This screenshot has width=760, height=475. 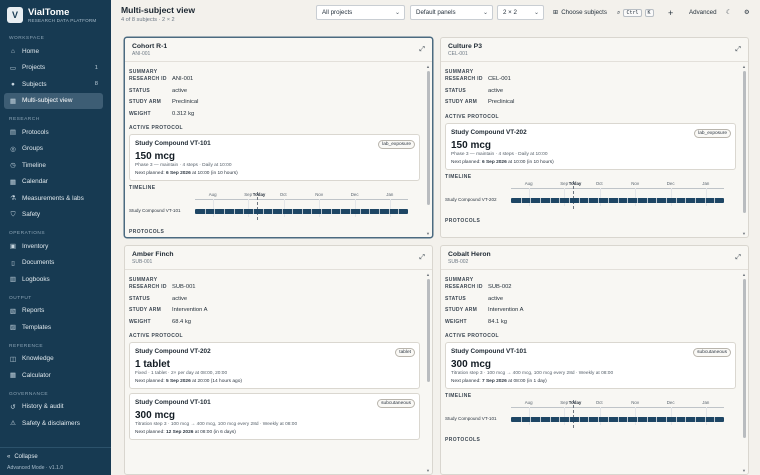 I want to click on sidebar-item-multi-subject-view: ▦ Multi-subject view, so click(x=53, y=100).